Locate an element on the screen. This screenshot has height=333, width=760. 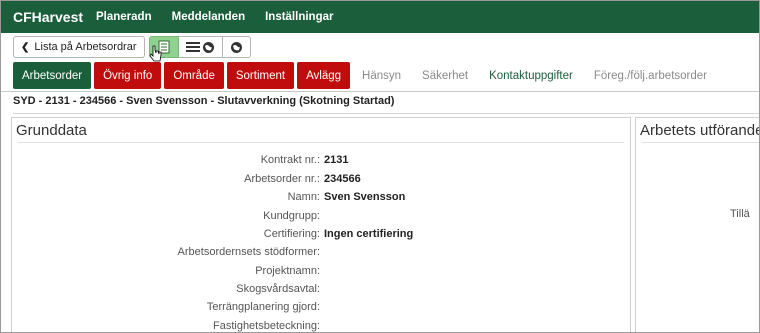
field-row-projektnamn: Projektnamn: is located at coordinates (317, 274).